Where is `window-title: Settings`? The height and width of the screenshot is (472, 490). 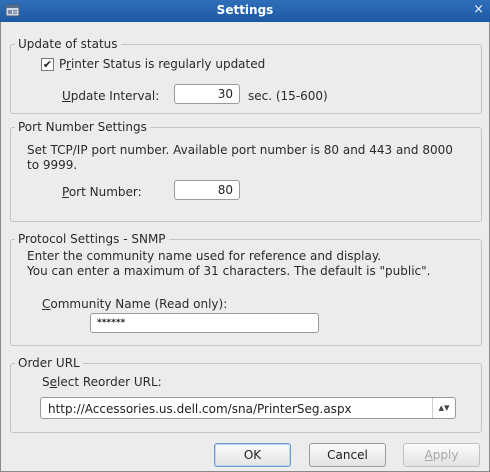 window-title: Settings is located at coordinates (245, 10).